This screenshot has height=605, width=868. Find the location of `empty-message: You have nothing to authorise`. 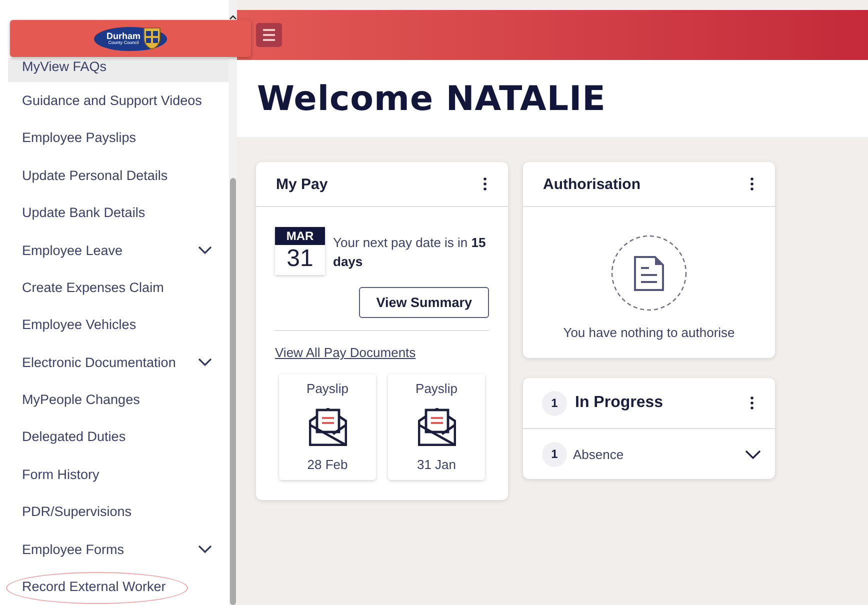

empty-message: You have nothing to authorise is located at coordinates (649, 332).